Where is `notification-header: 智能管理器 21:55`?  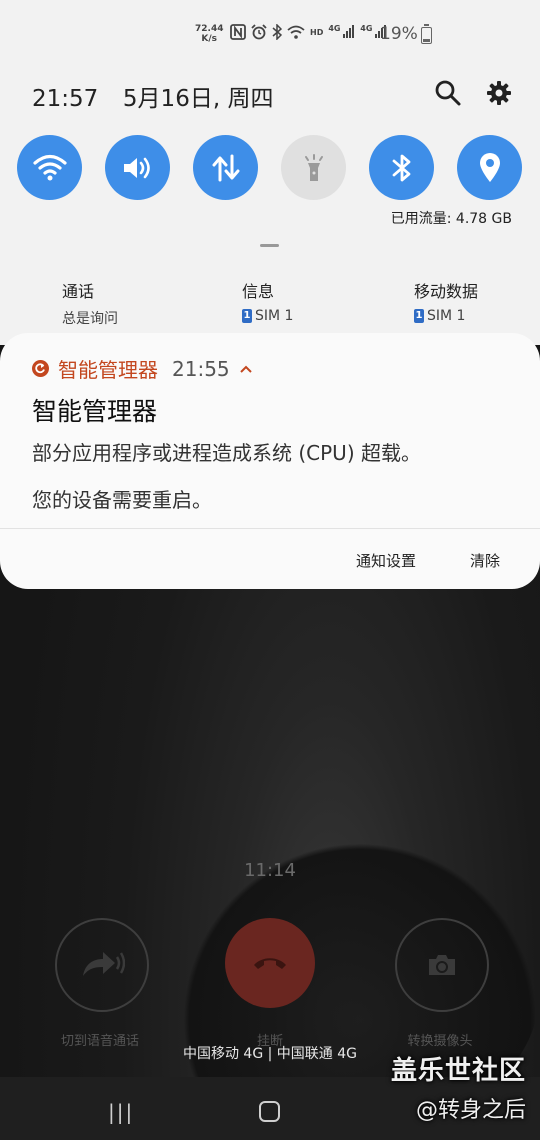
notification-header: 智能管理器 21:55 is located at coordinates (142, 368).